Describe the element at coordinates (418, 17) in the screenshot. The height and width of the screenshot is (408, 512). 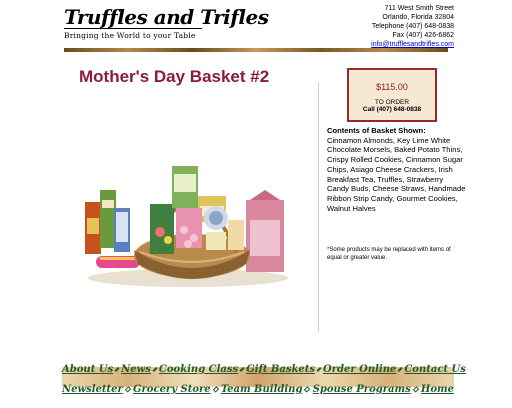
I see `contact-city: Orlando, Florida 32804` at that location.